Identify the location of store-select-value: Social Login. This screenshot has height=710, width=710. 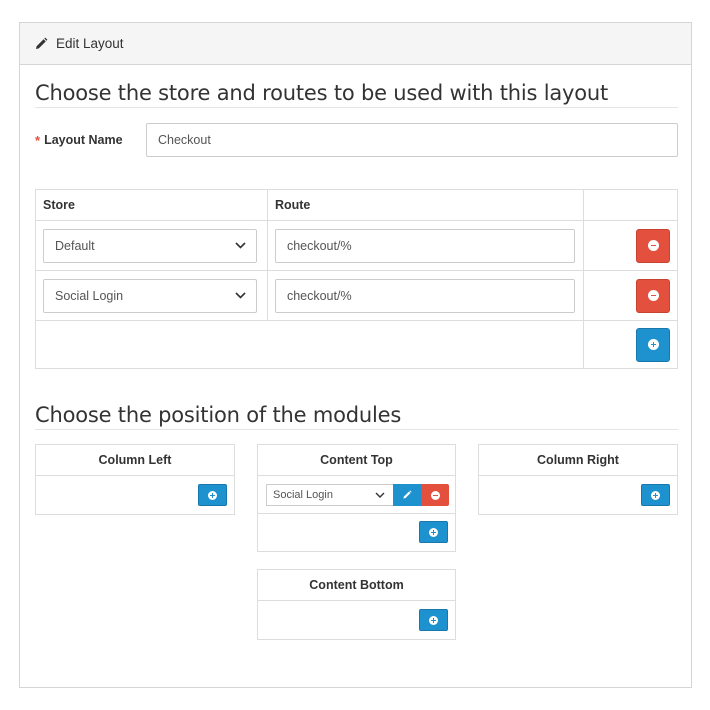
(89, 295).